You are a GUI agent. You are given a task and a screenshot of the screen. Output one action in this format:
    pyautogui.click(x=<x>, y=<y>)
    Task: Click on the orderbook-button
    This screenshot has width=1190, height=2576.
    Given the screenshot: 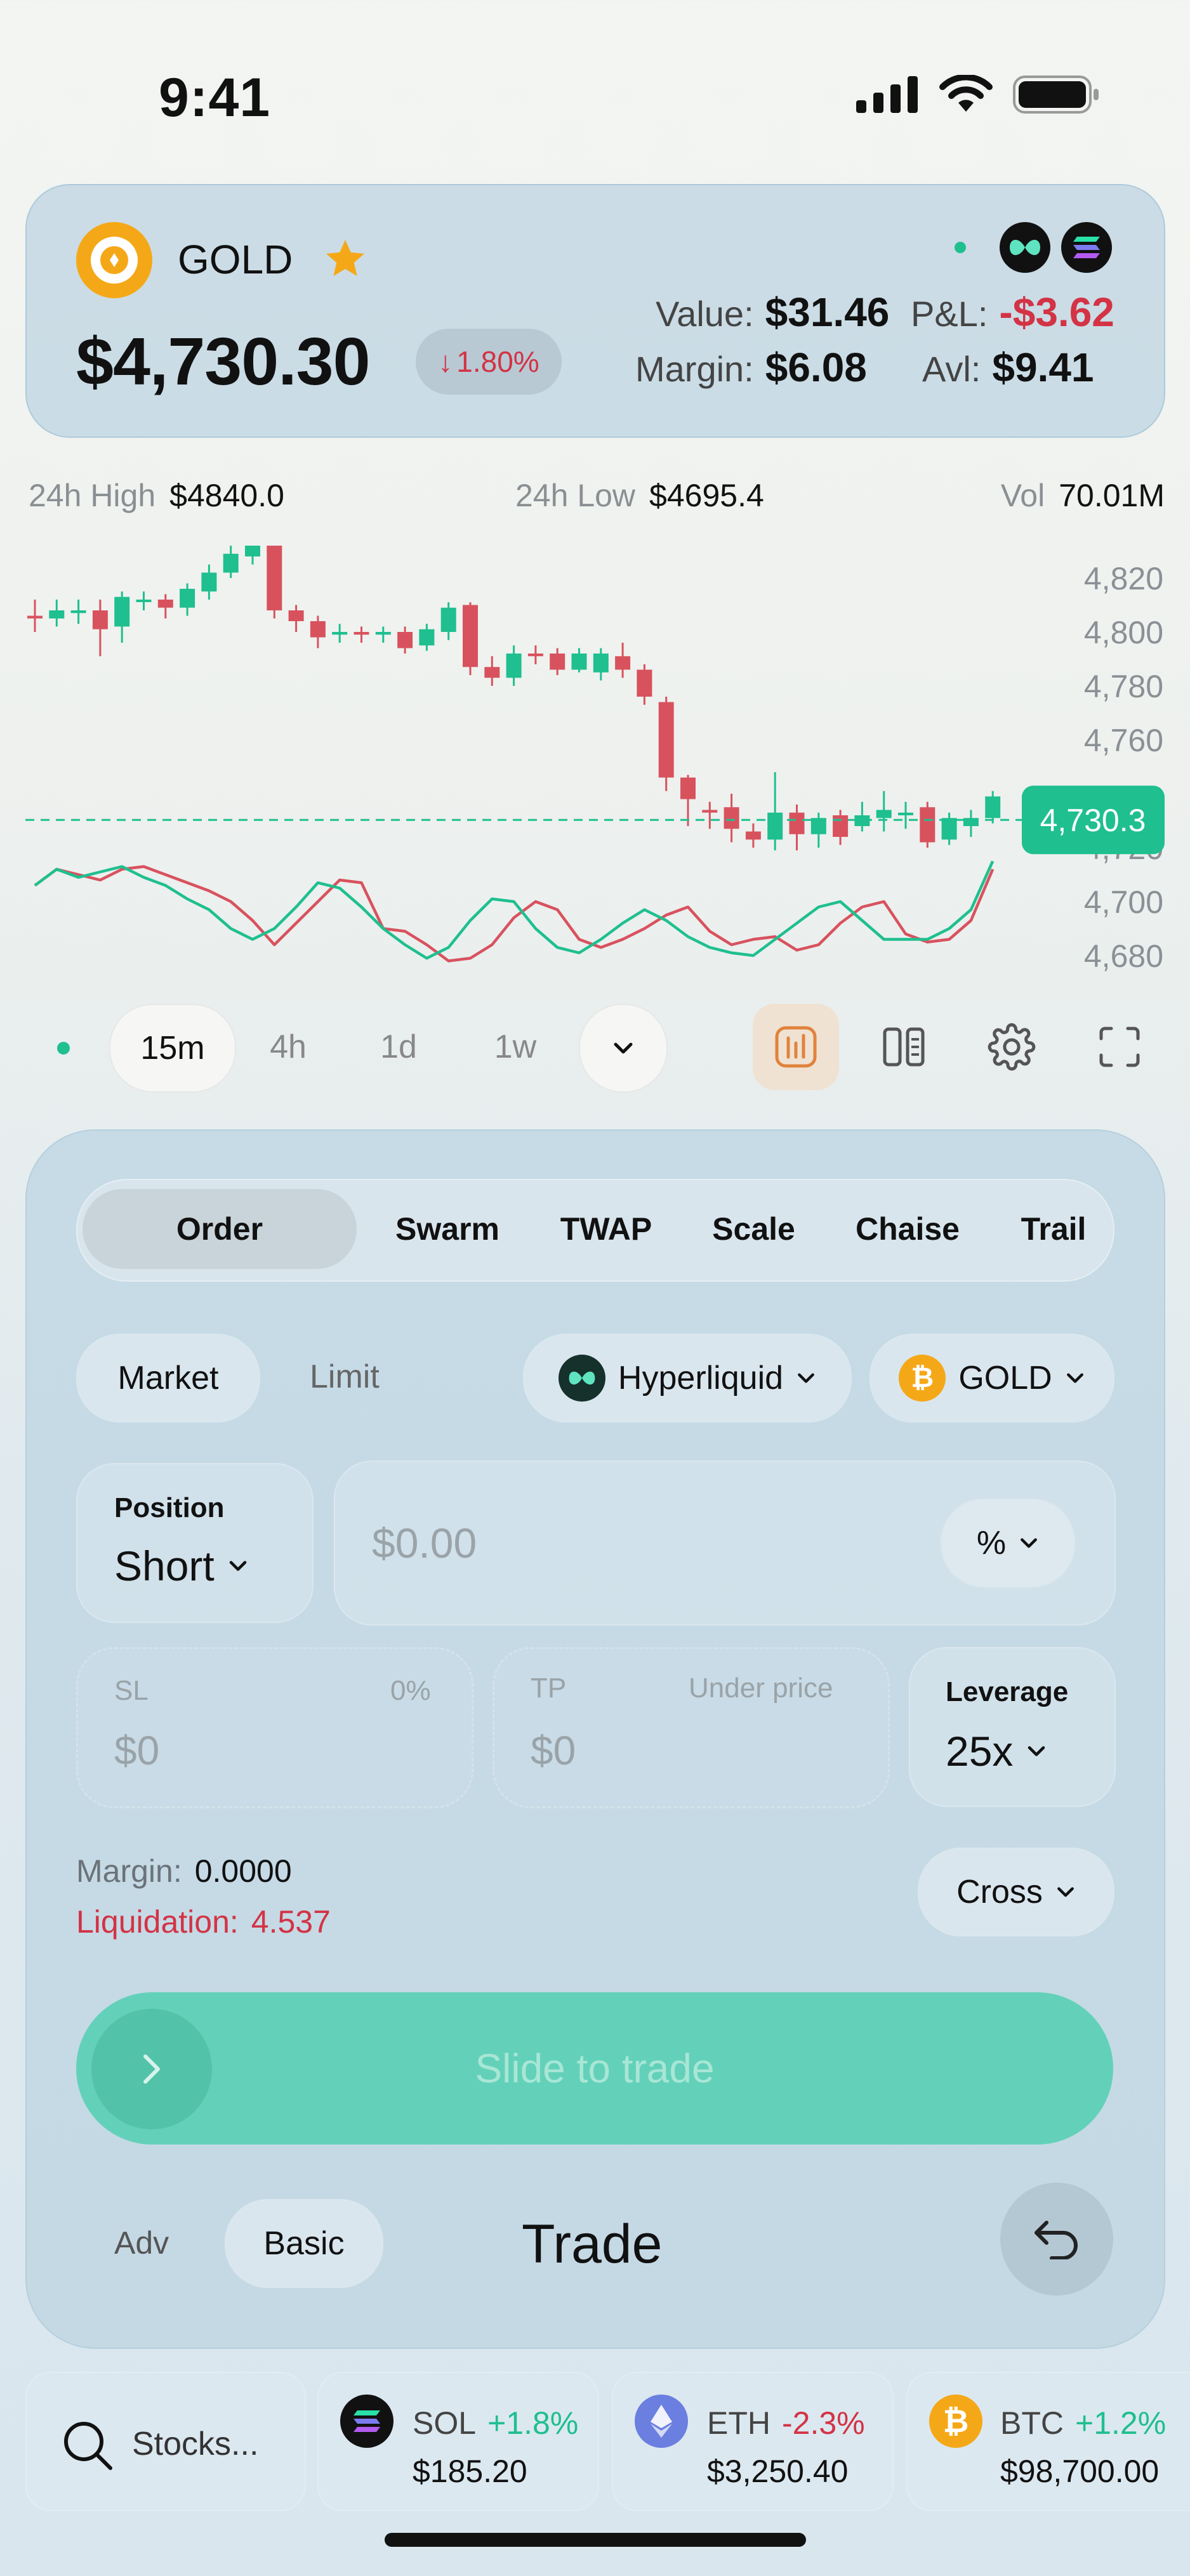 What is the action you would take?
    pyautogui.click(x=904, y=1047)
    